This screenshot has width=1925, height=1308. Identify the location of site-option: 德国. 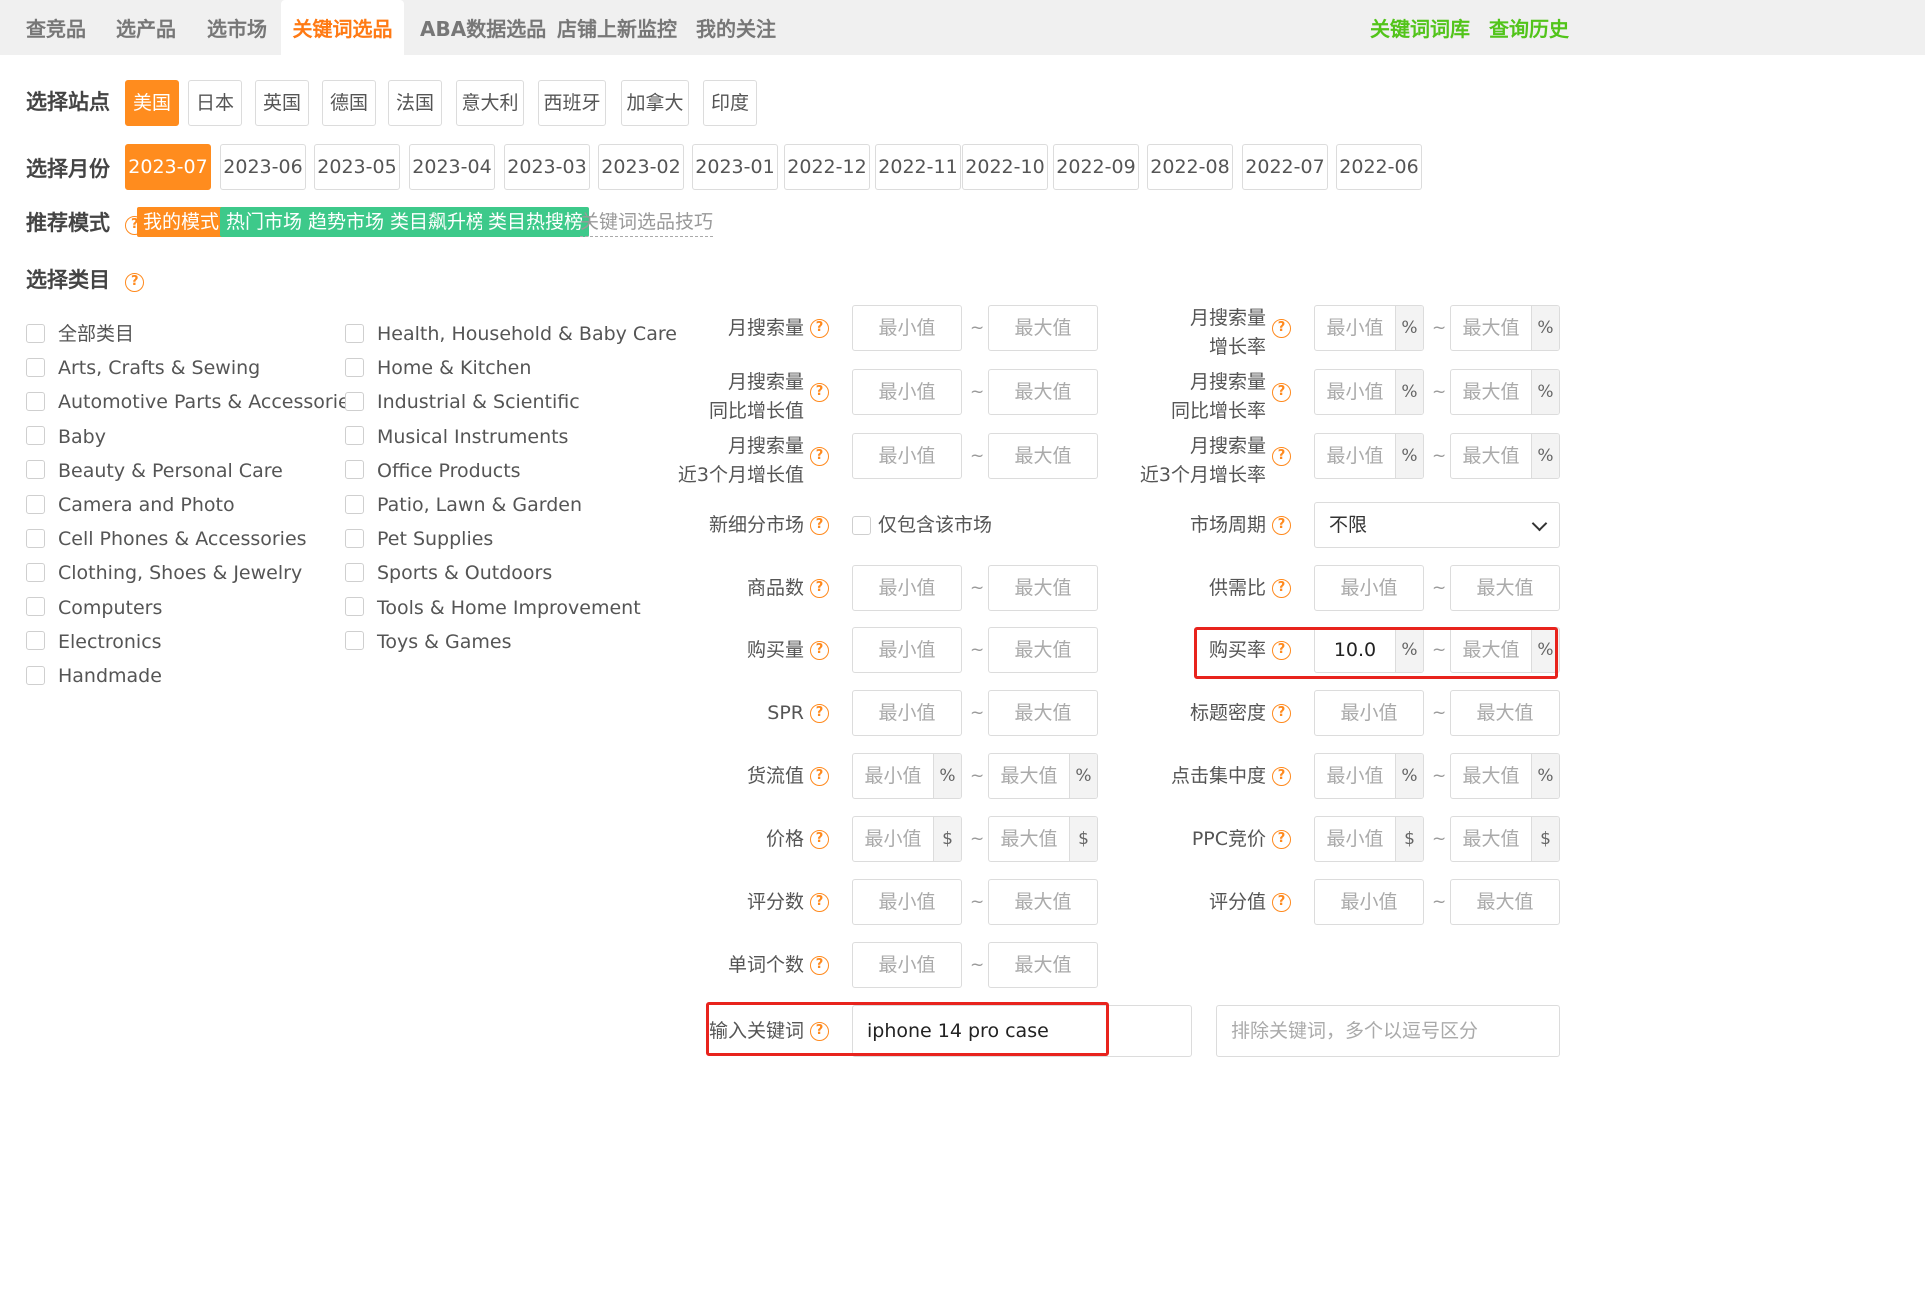
(349, 103).